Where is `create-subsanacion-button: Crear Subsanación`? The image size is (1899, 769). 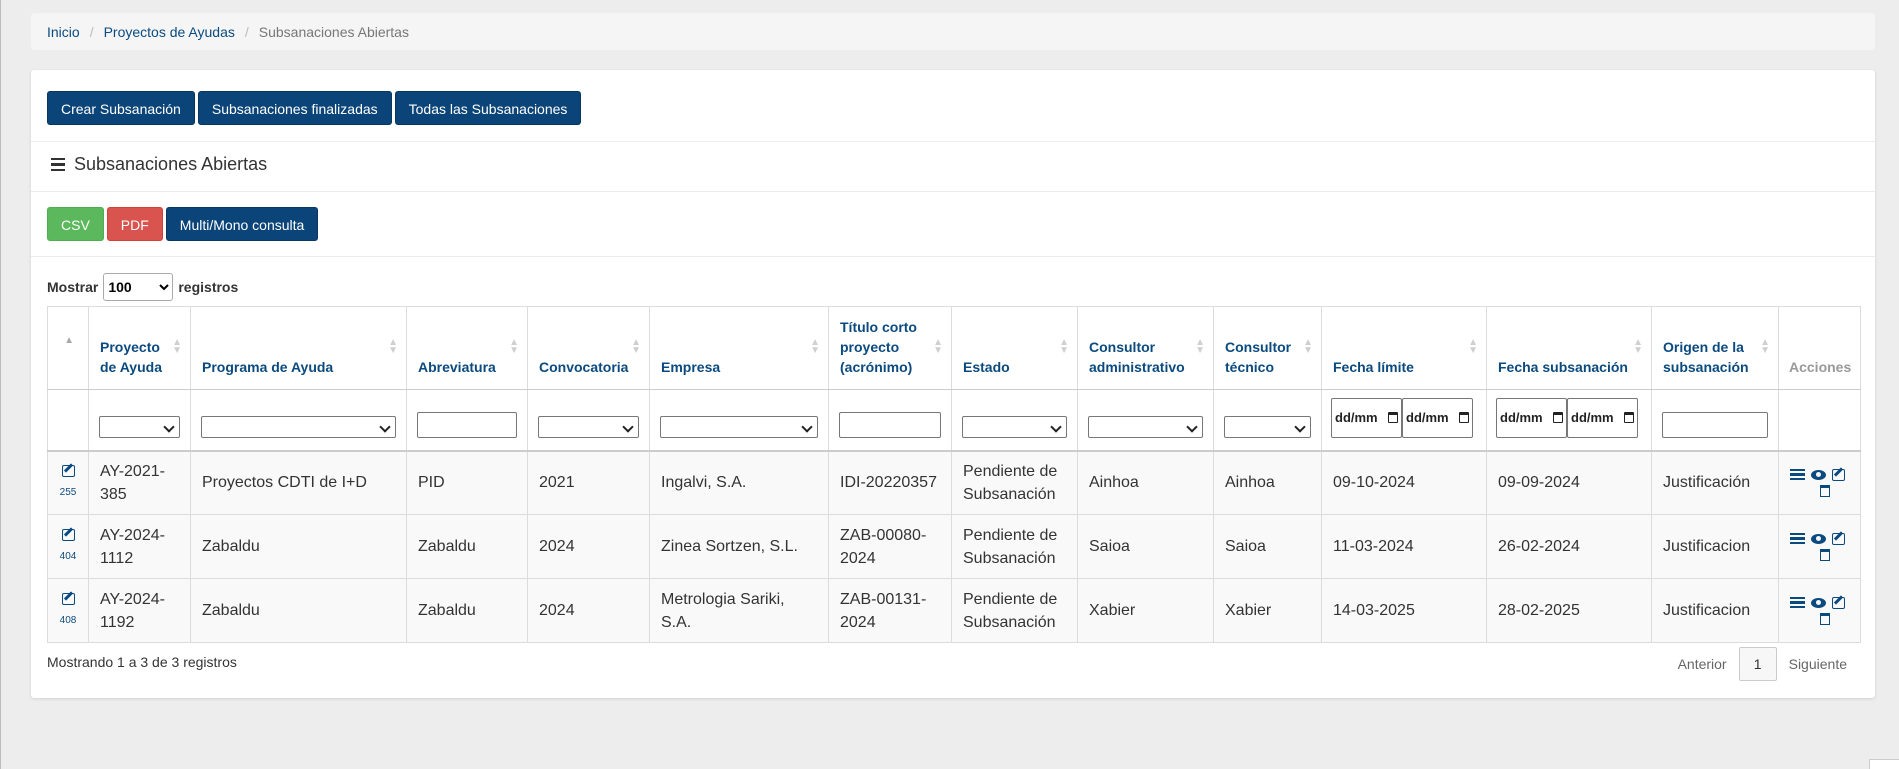 create-subsanacion-button: Crear Subsanación is located at coordinates (121, 108).